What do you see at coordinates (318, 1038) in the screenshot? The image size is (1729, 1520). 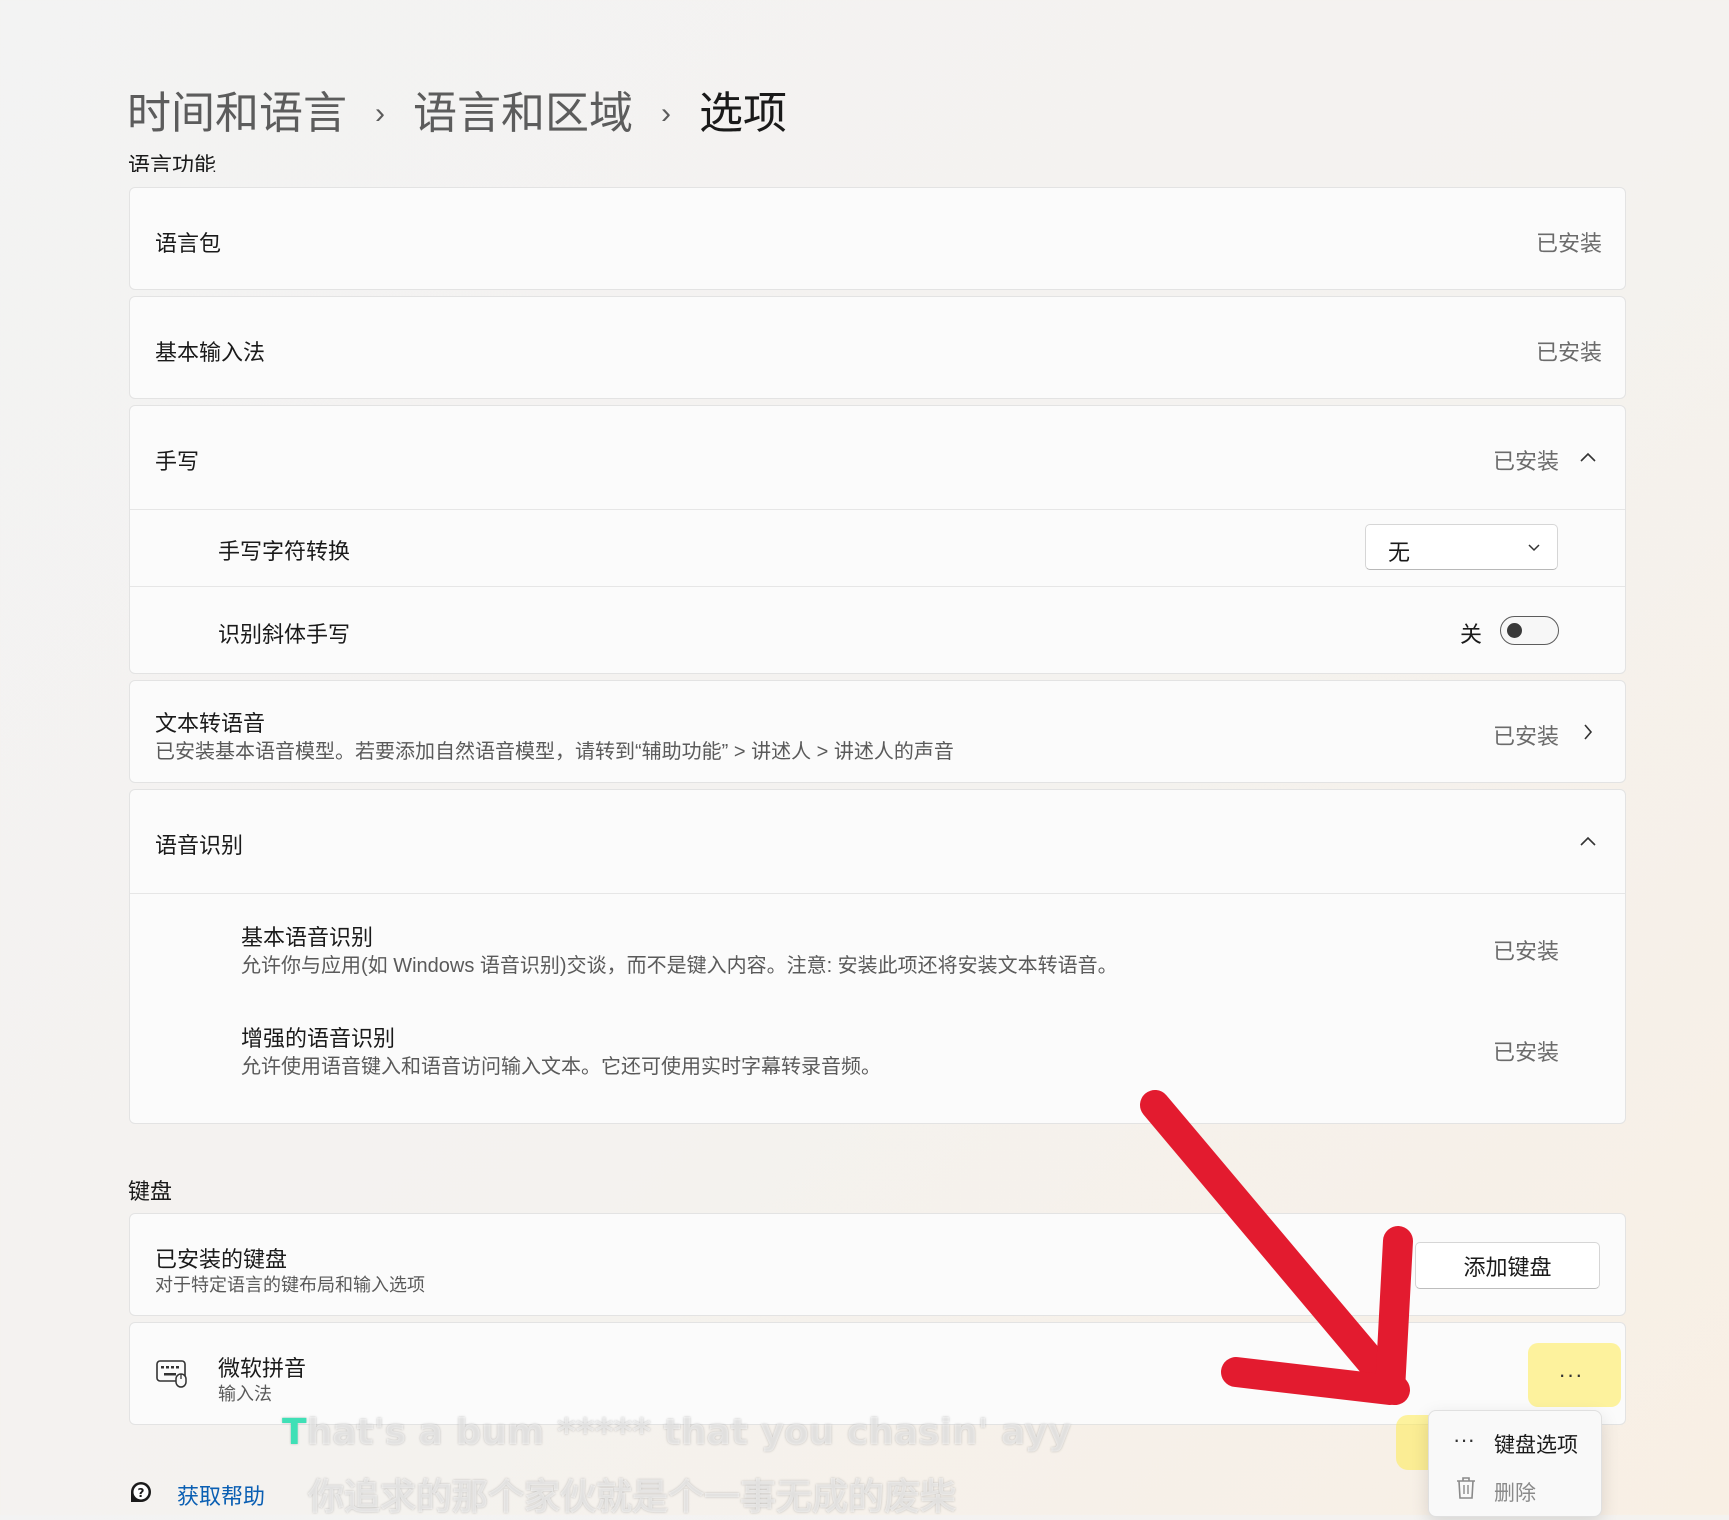 I see `enhanced-speech-label: 增强的语音识别` at bounding box center [318, 1038].